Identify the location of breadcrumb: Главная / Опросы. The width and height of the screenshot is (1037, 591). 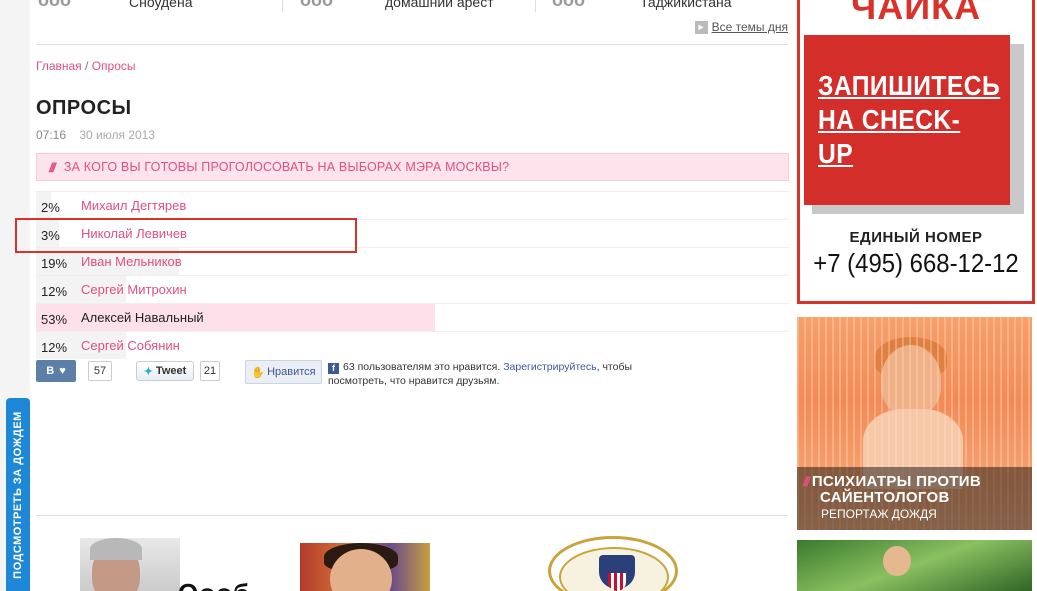
(86, 66).